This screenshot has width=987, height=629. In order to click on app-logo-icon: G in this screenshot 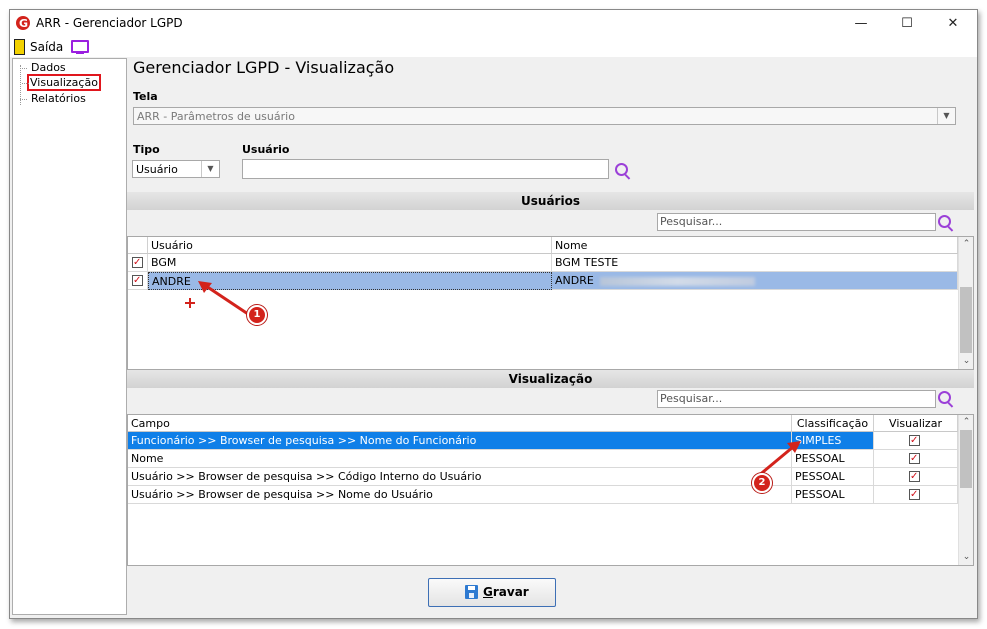, I will do `click(23, 23)`.